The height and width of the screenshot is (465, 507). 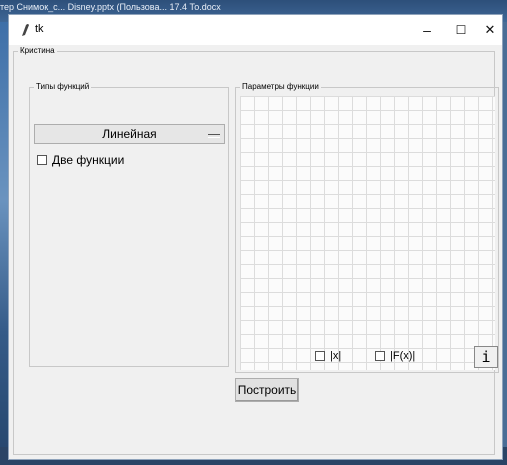 I want to click on function-type-value: Линейная, so click(x=129, y=134).